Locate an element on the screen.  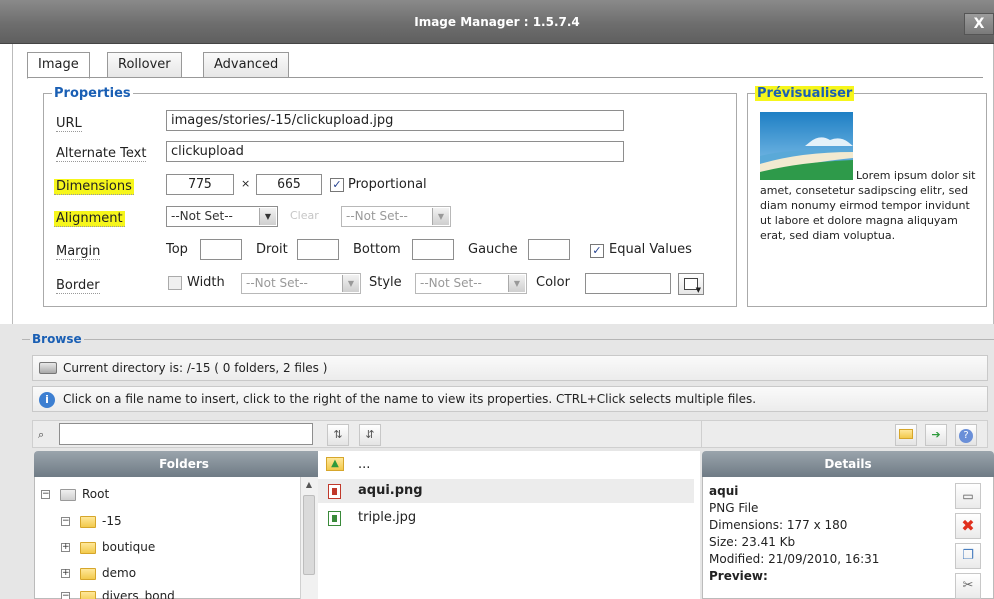
url-label: URL is located at coordinates (69, 124).